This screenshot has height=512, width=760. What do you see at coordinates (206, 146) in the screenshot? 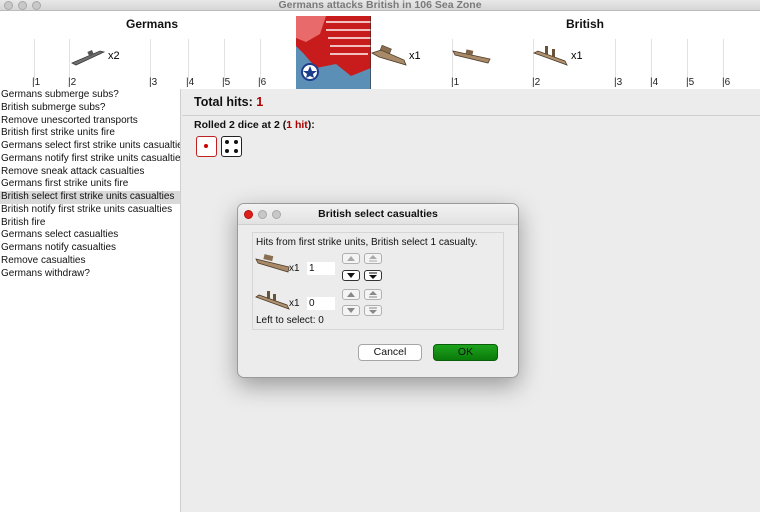
I see `die-hit` at bounding box center [206, 146].